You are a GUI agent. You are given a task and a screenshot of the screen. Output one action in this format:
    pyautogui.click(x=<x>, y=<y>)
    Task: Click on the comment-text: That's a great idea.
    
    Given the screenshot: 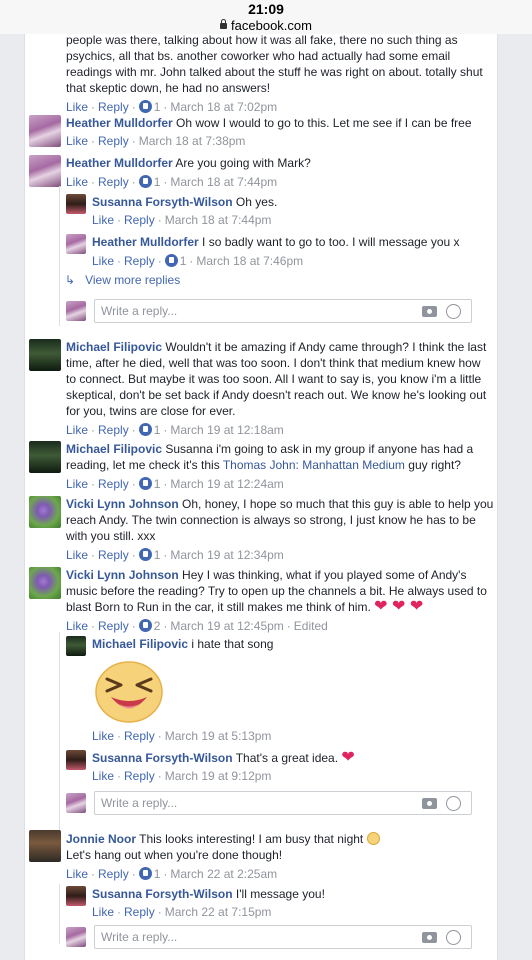 What is the action you would take?
    pyautogui.click(x=287, y=758)
    